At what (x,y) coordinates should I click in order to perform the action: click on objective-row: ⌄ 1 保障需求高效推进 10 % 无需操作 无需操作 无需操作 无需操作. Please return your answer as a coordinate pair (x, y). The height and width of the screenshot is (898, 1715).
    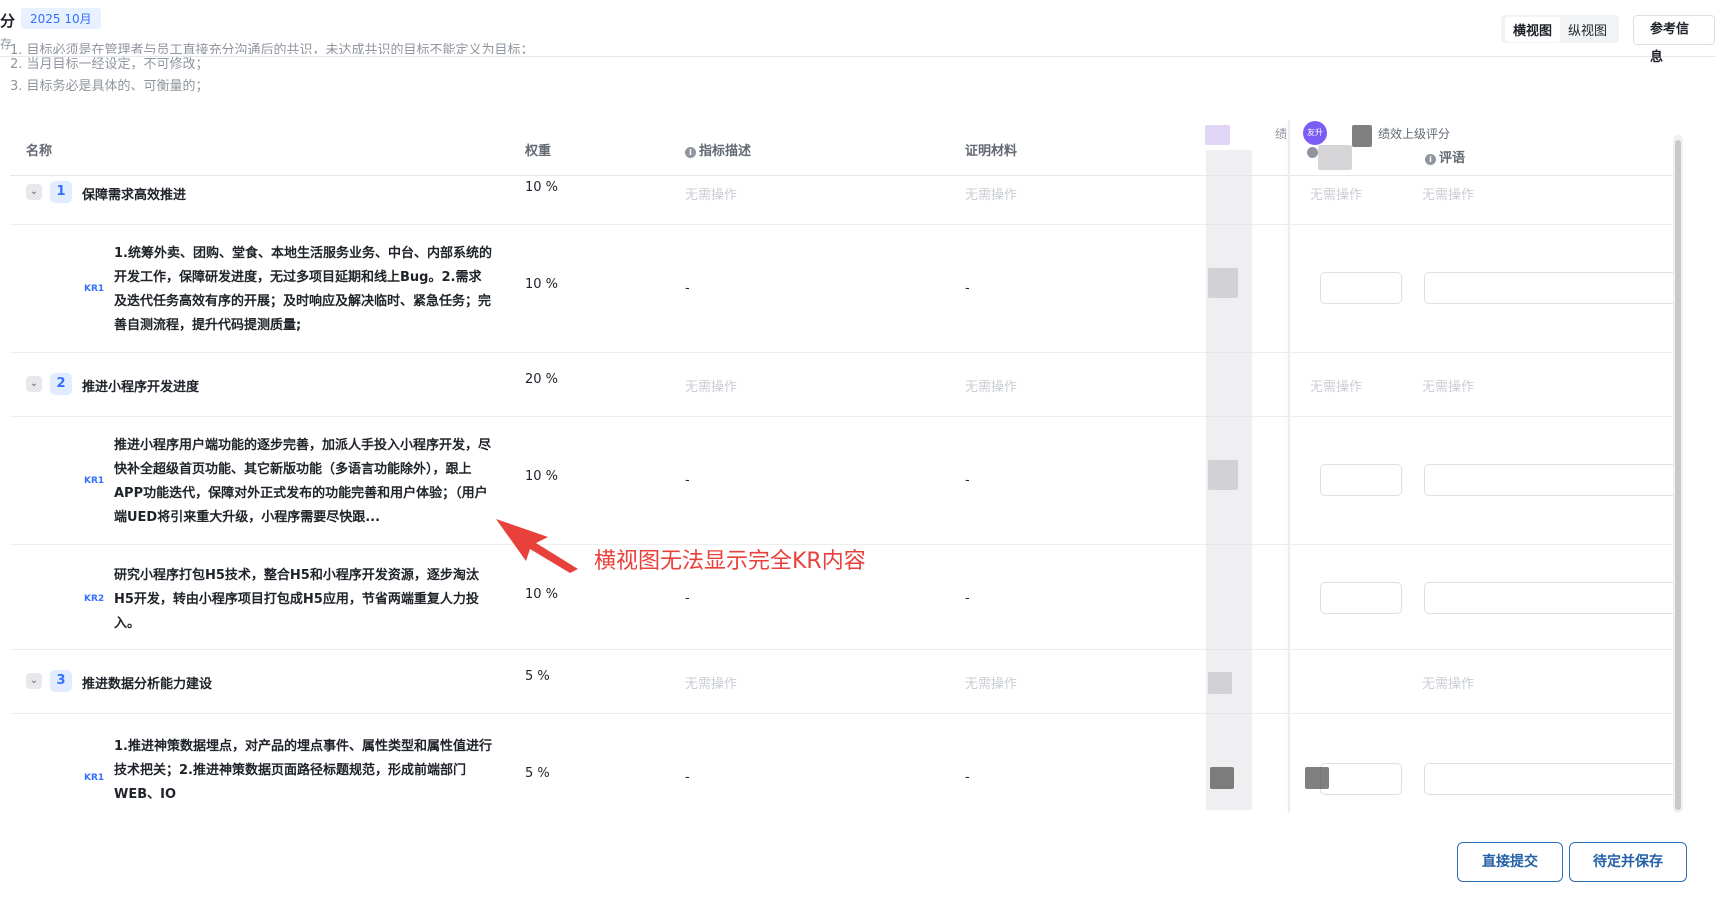
    Looking at the image, I should click on (845, 200).